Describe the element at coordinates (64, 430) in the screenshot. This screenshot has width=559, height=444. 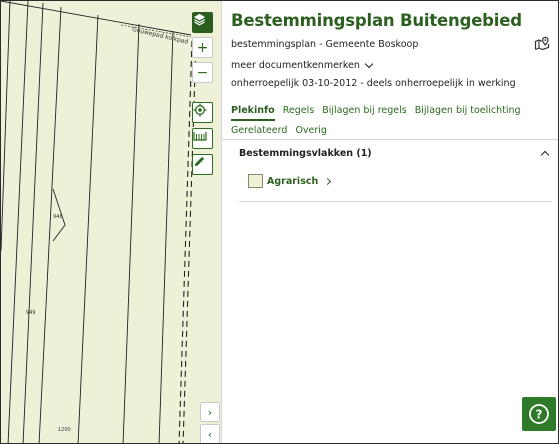
I see `parcel-label: 1200` at that location.